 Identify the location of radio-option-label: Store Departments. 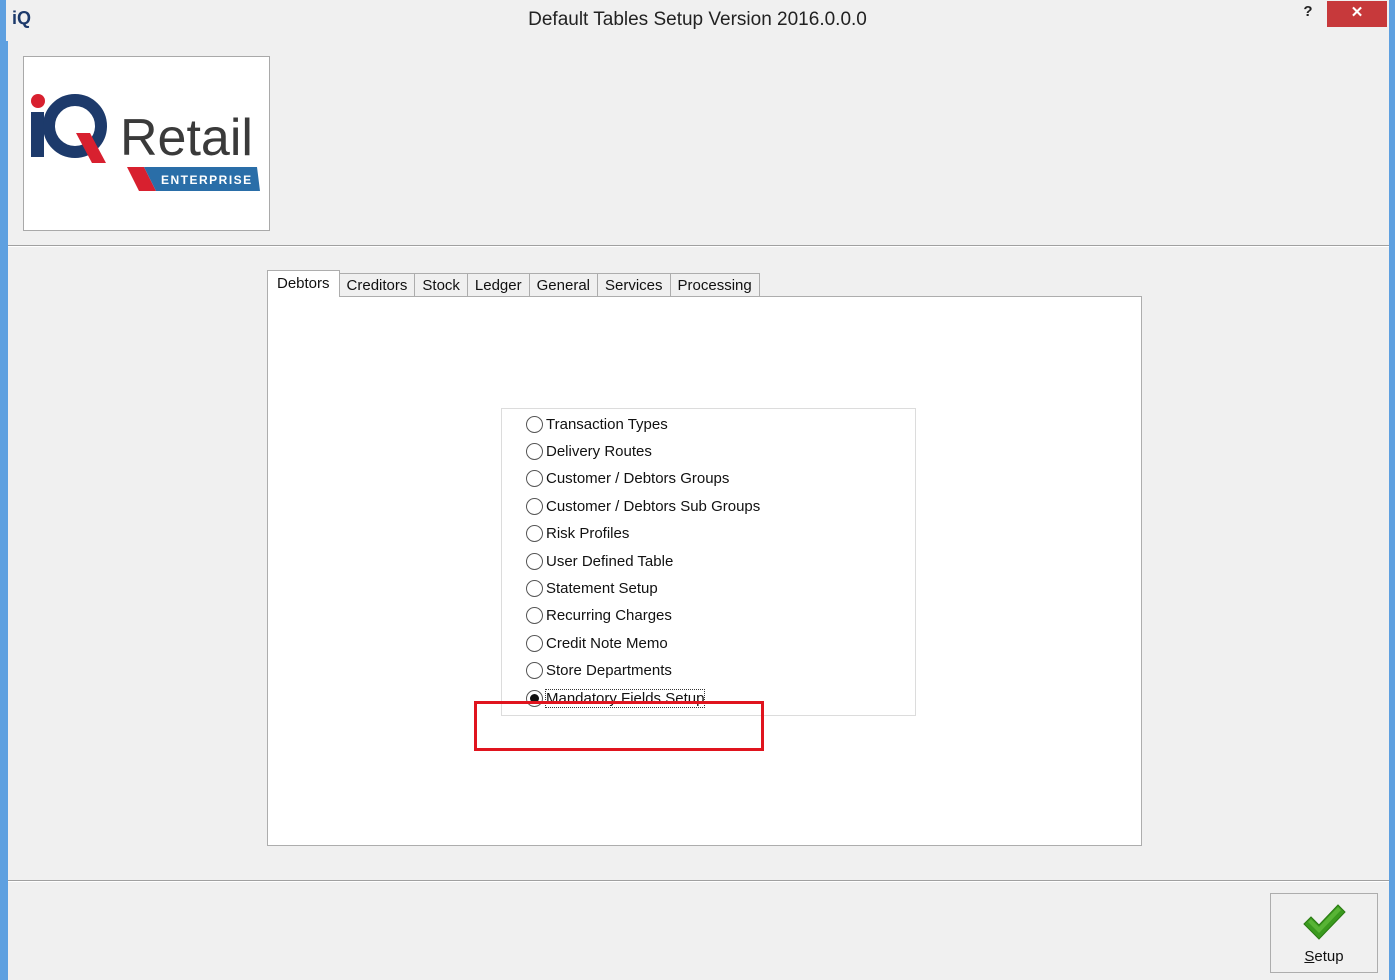
(609, 671).